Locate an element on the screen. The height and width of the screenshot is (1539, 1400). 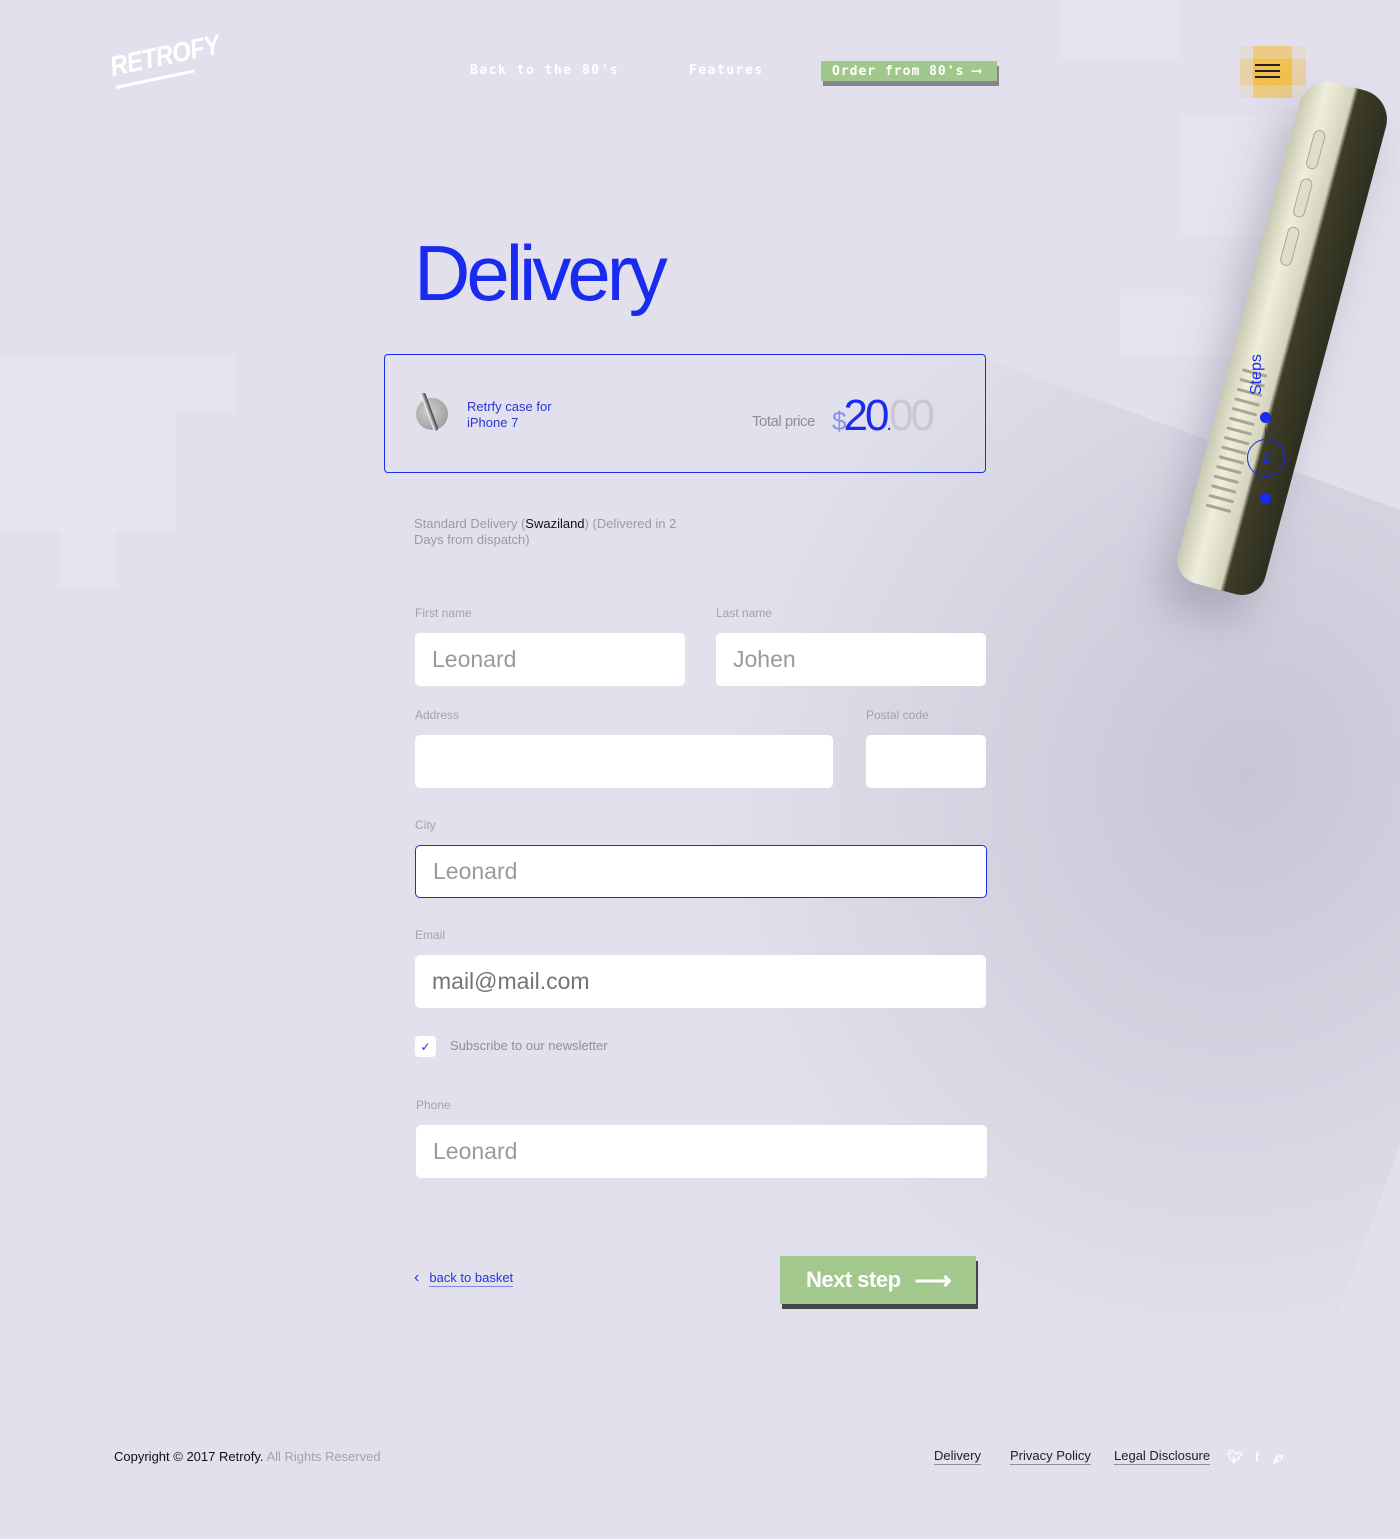
copyright-text: Copyright © 2017 Retrofy. is located at coordinates (189, 1456).